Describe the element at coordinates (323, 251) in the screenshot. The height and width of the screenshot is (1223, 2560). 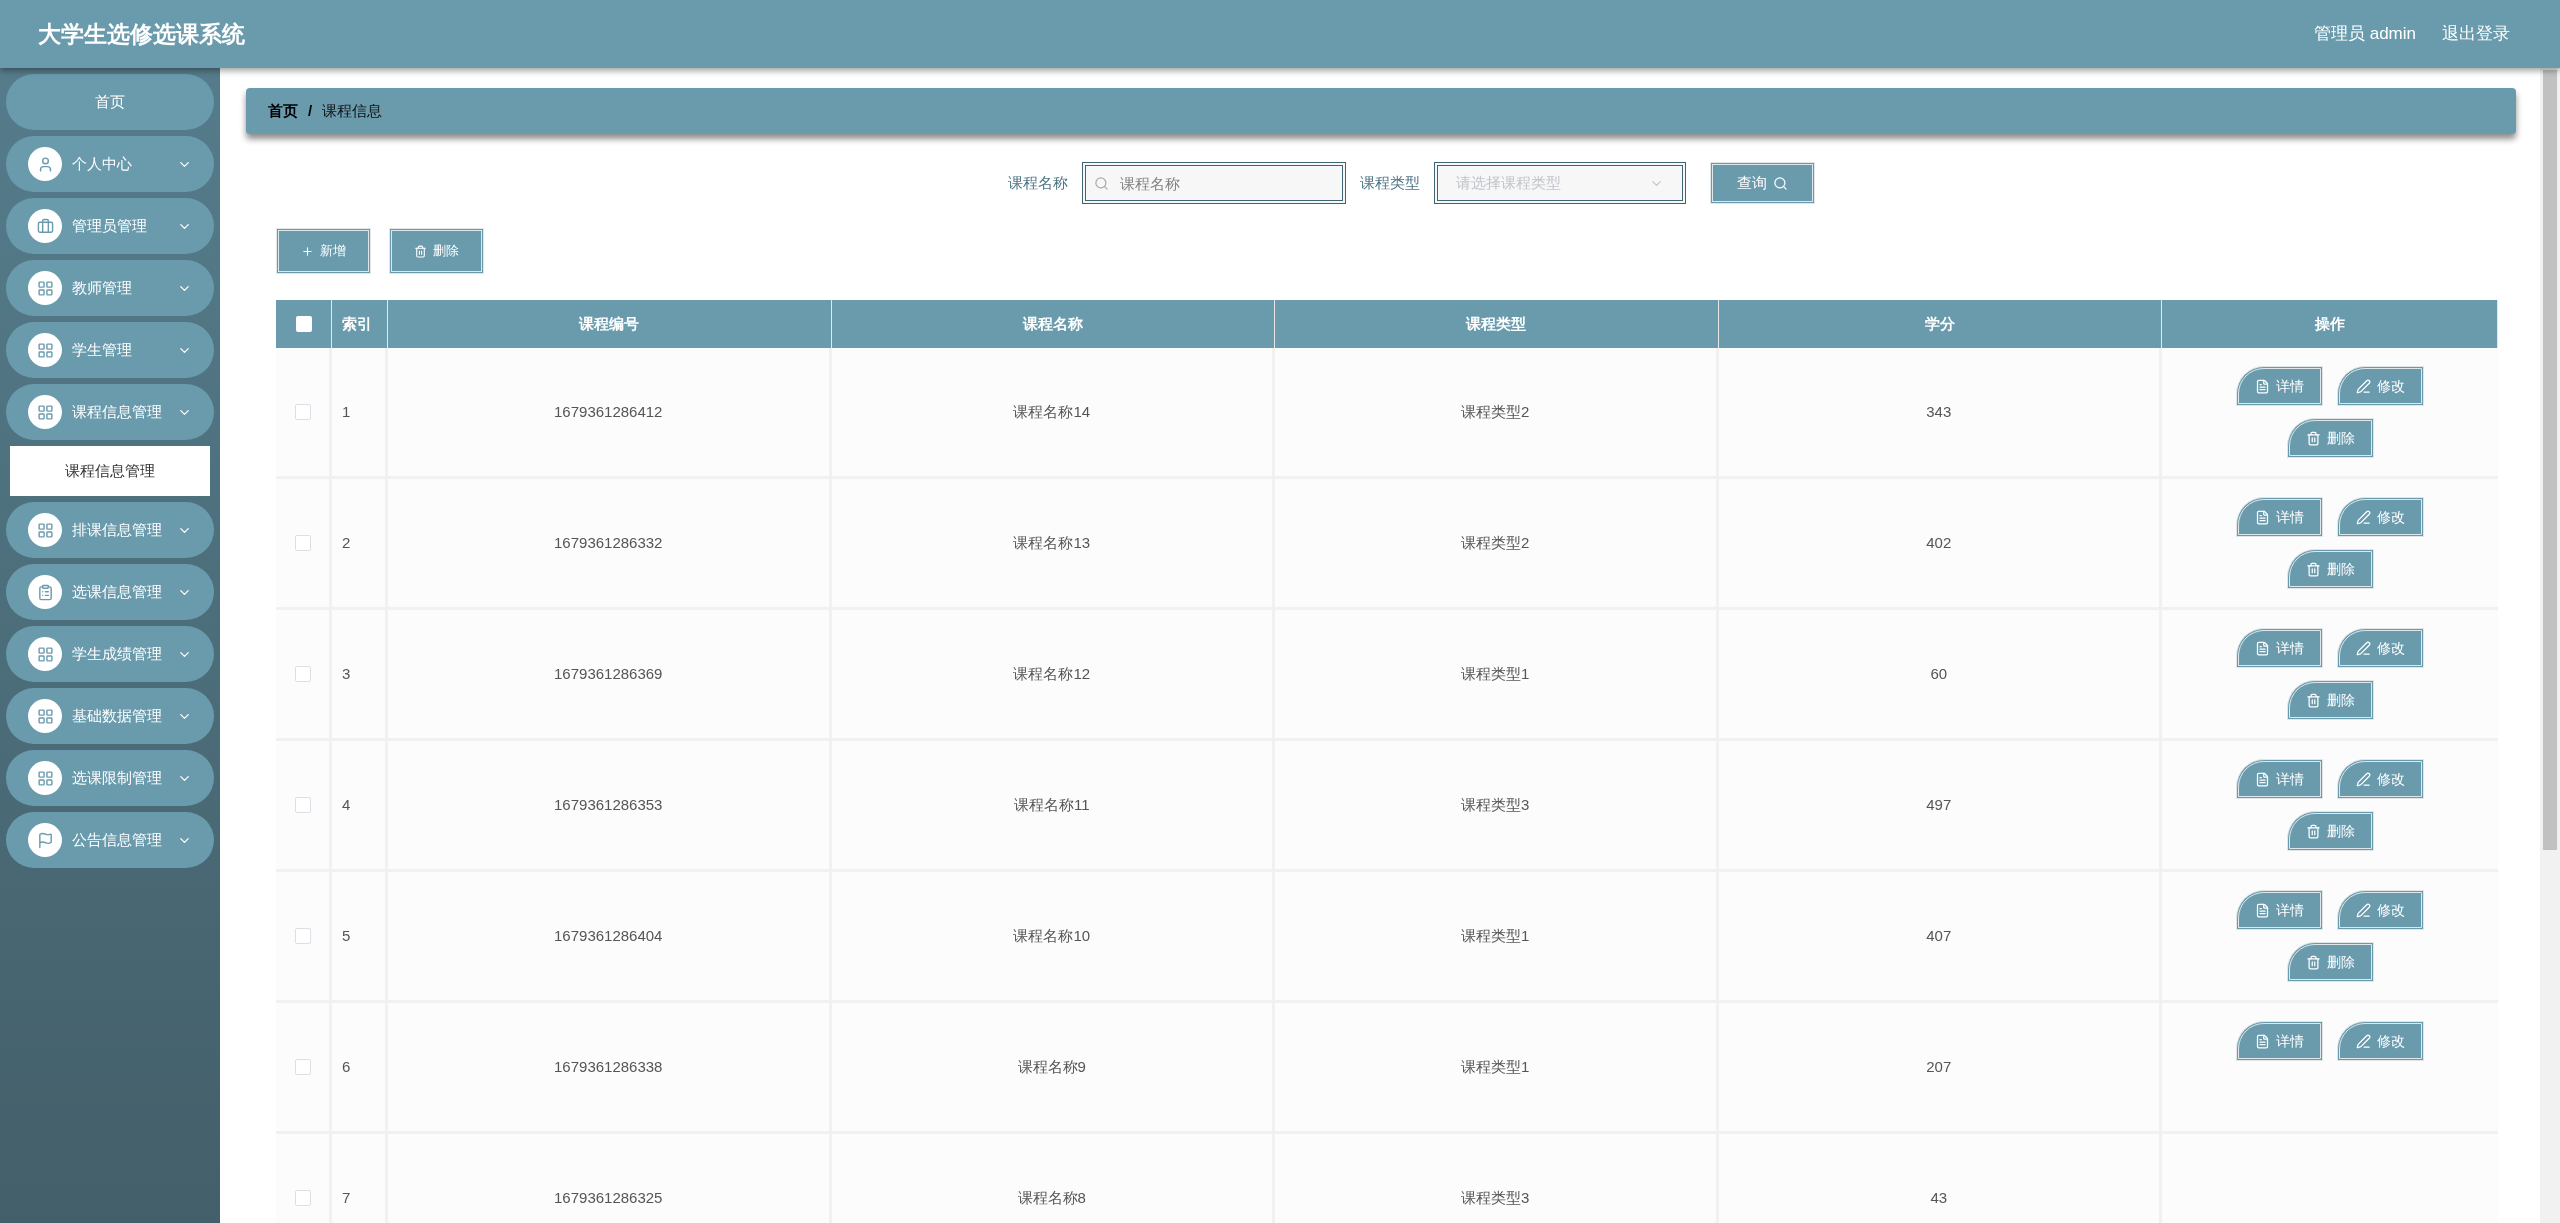
I see `add-button: 新增` at that location.